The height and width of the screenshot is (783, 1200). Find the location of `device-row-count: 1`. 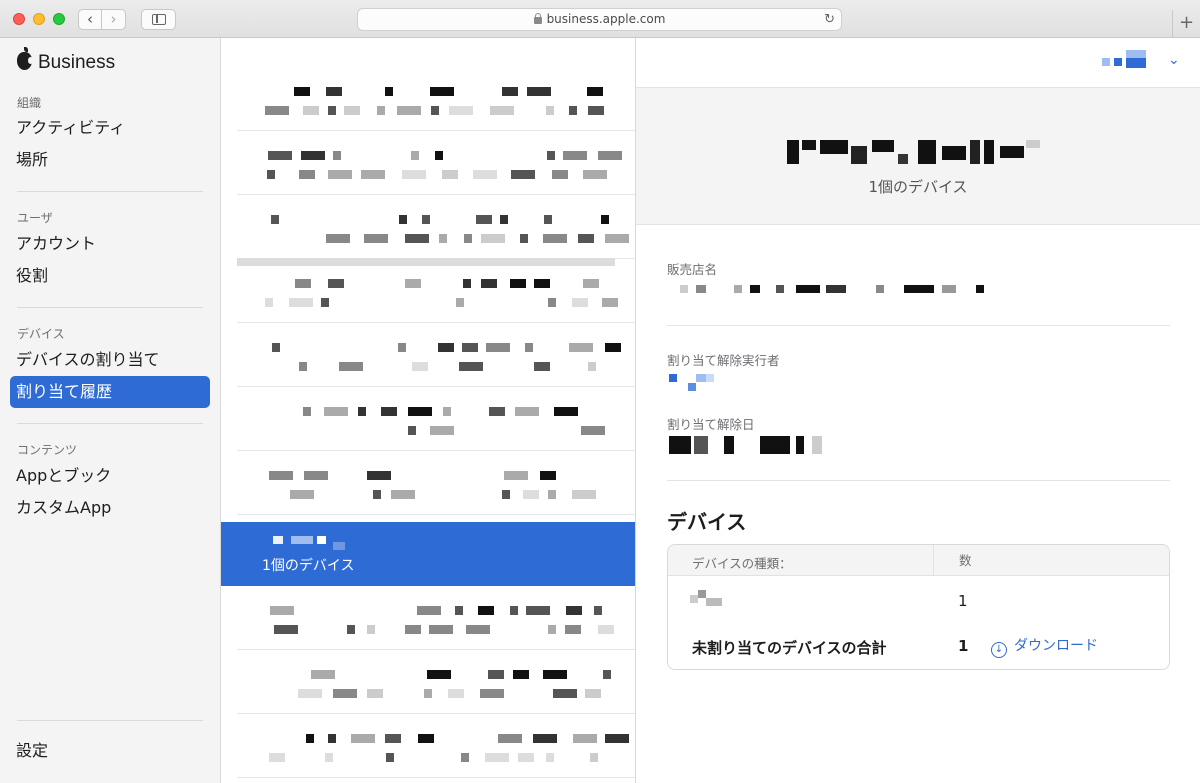

device-row-count: 1 is located at coordinates (963, 601).